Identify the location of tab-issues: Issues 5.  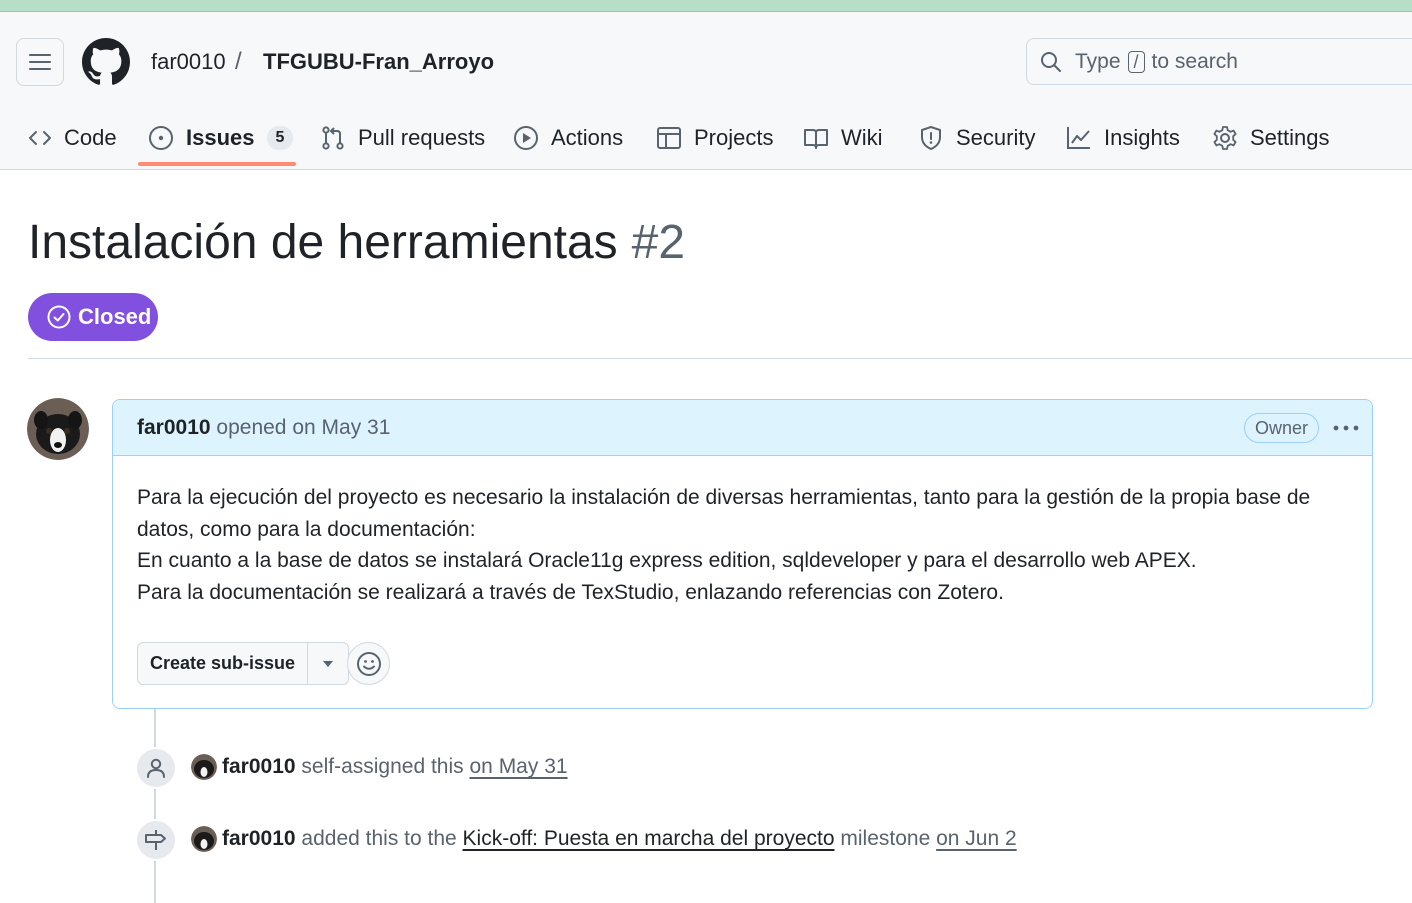
(221, 138).